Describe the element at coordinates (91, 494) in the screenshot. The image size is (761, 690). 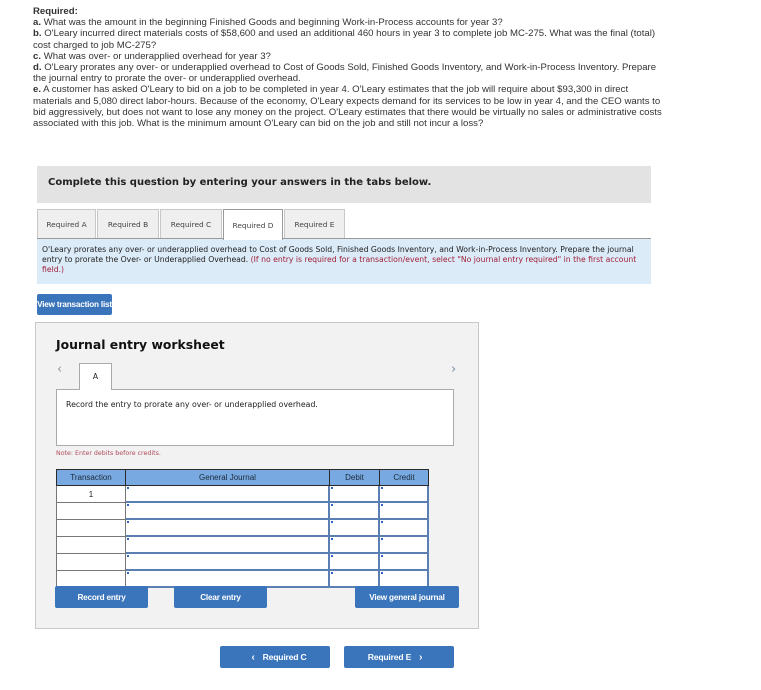
I see `transaction-number: 1` at that location.